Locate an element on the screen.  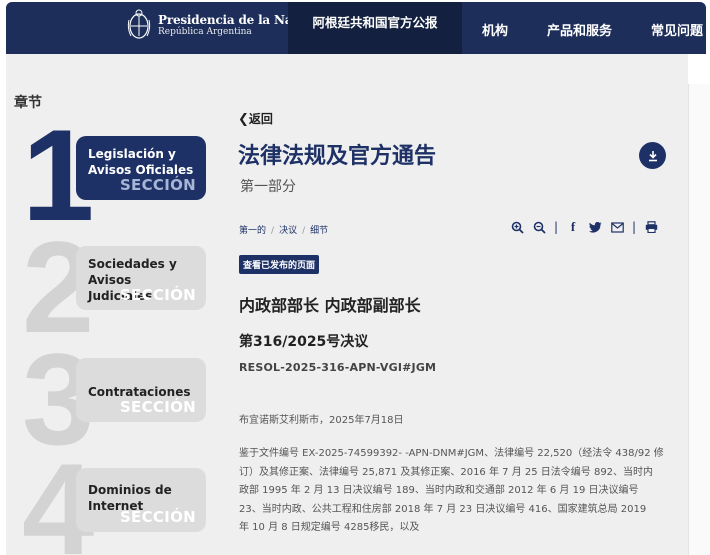
email-icon is located at coordinates (617, 227).